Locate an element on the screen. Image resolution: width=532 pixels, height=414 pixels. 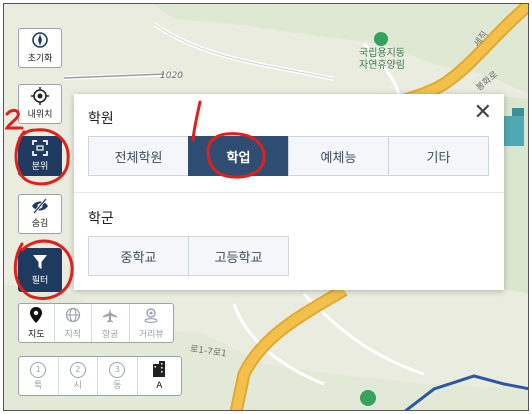
pin-icon is located at coordinates (36, 316).